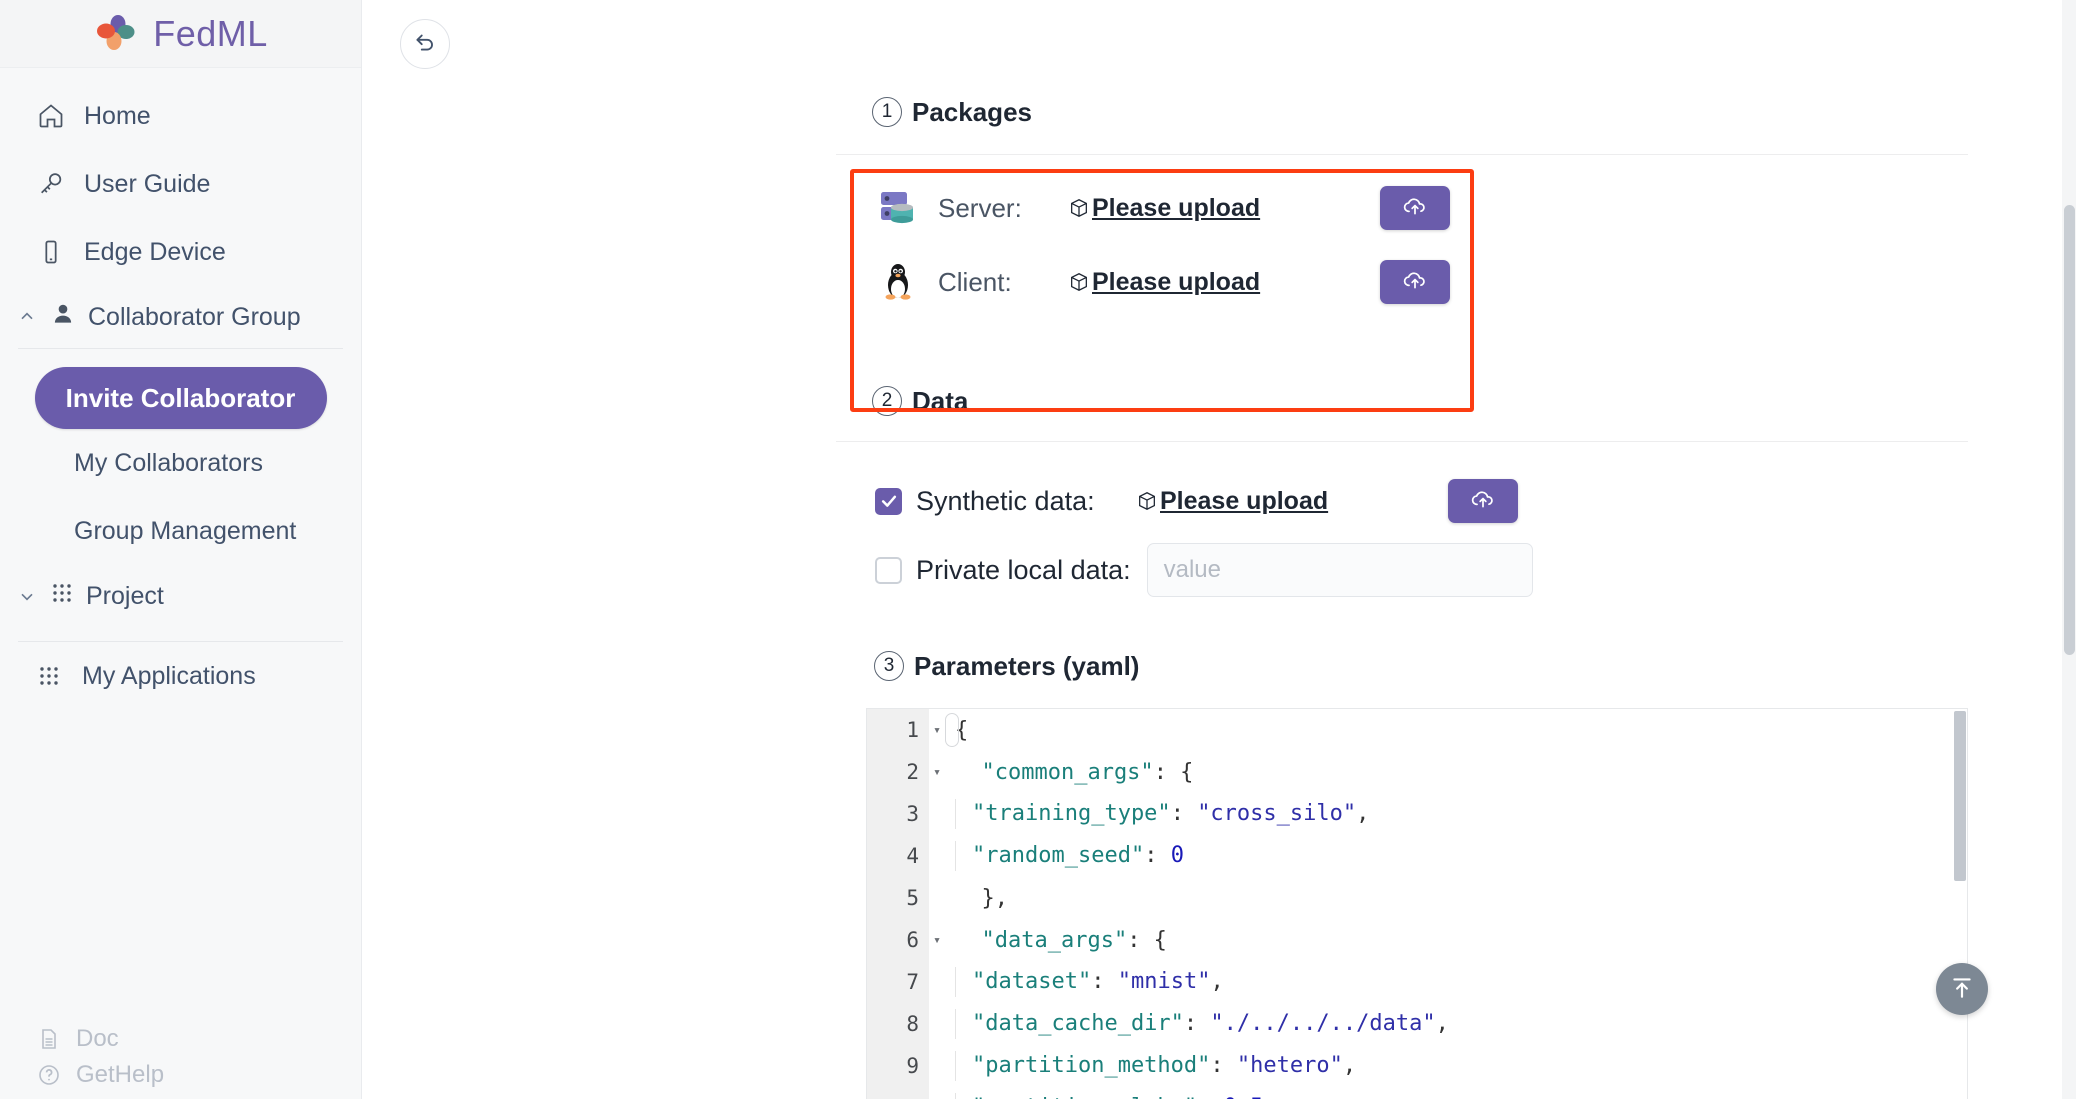  Describe the element at coordinates (1323, 1023) in the screenshot. I see `code-token: "./../../../data"` at that location.